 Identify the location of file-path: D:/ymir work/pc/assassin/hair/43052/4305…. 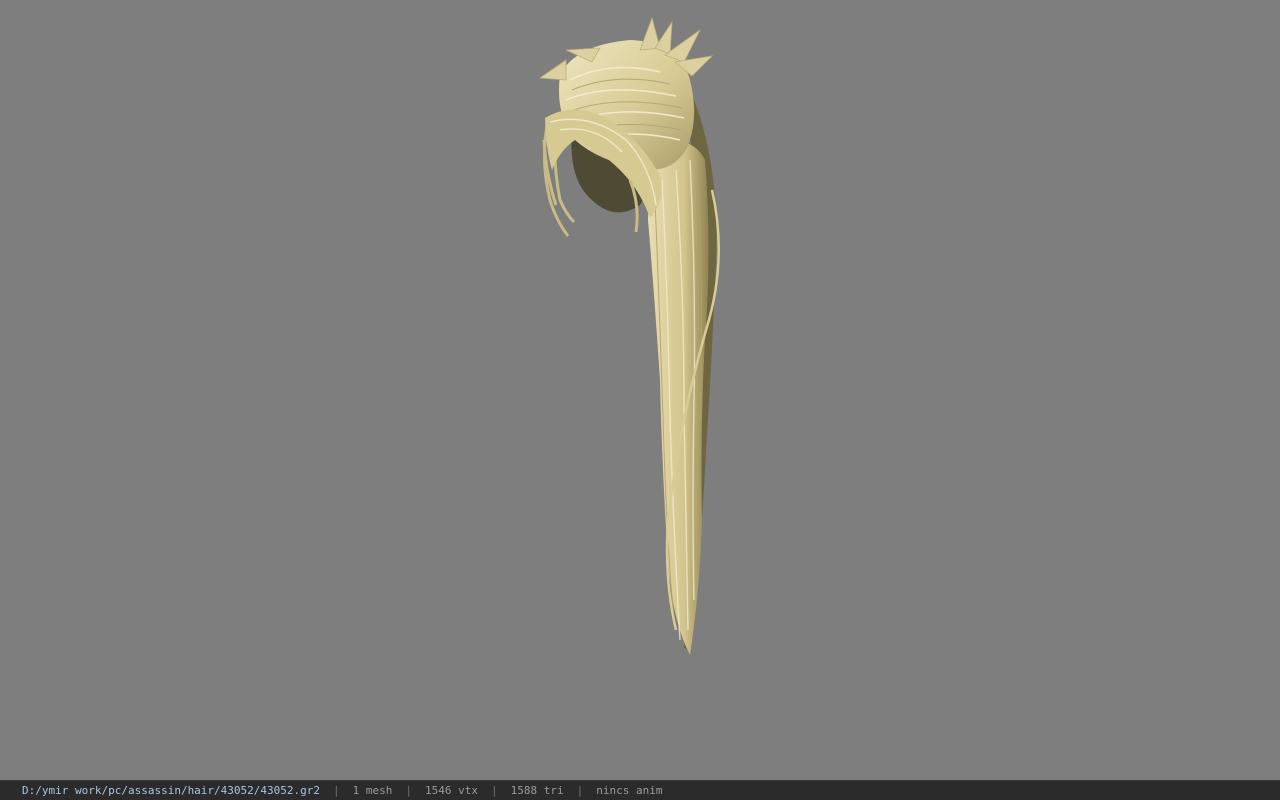
(171, 790).